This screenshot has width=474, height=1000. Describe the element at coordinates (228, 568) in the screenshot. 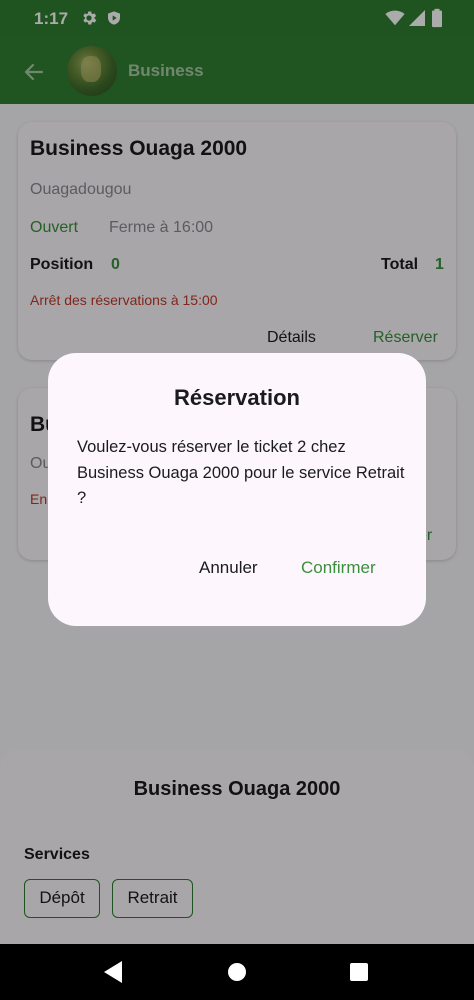

I see `cancel-button: Annuler` at that location.